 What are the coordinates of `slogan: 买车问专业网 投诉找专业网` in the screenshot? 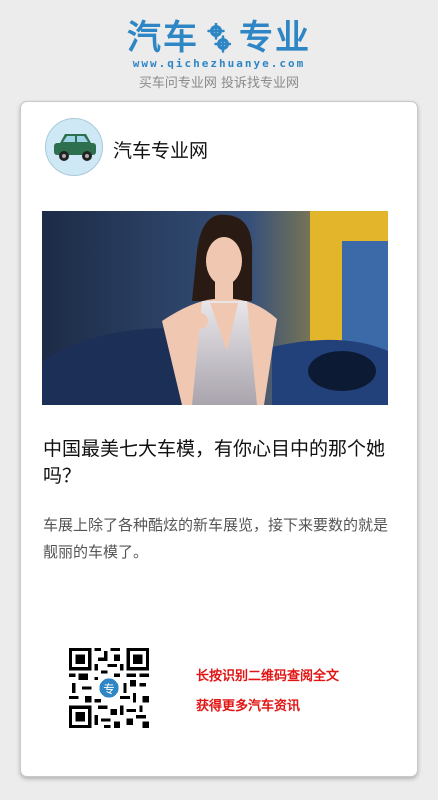 It's located at (219, 83).